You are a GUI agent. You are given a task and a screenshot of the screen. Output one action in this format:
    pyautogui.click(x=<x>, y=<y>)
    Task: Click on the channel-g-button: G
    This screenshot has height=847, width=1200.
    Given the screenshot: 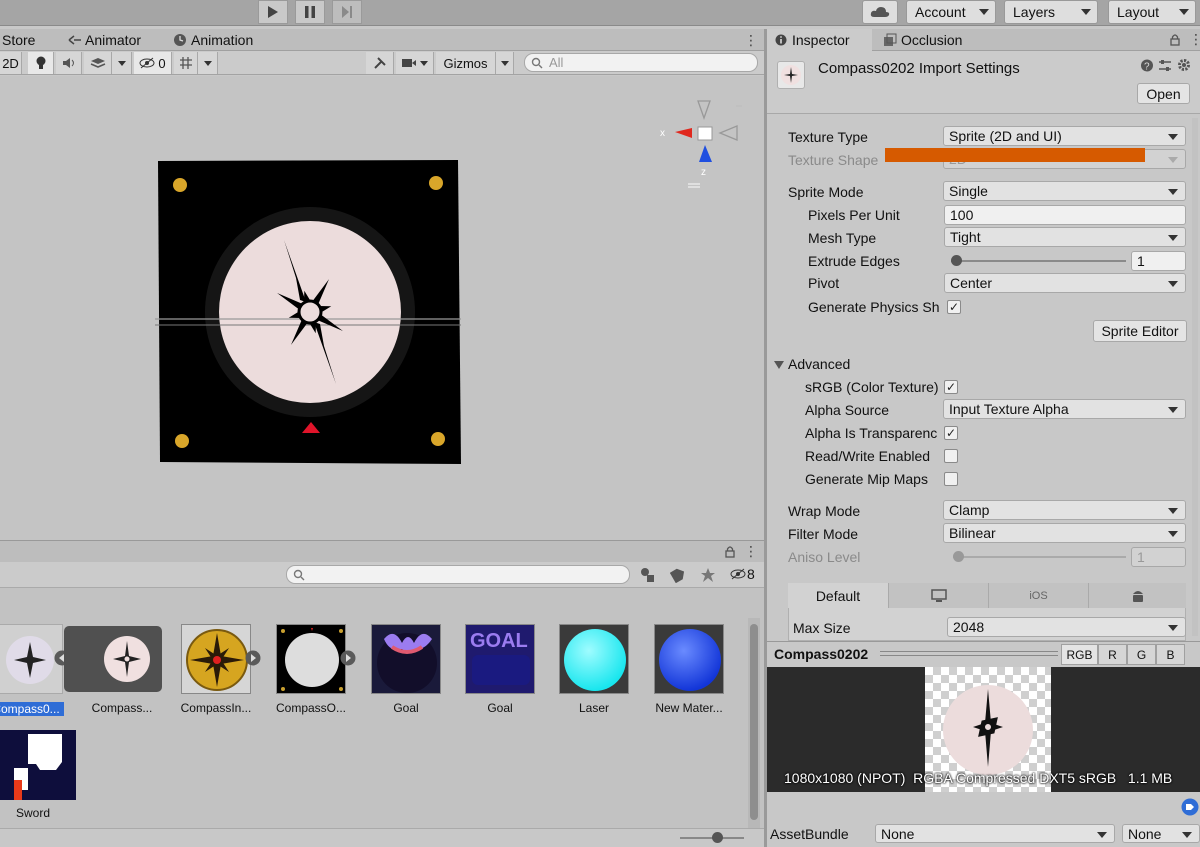 What is the action you would take?
    pyautogui.click(x=1141, y=654)
    